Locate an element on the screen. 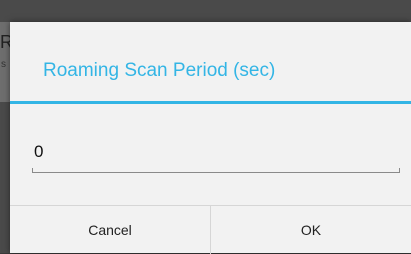 The height and width of the screenshot is (254, 411). title-divider is located at coordinates (210, 102).